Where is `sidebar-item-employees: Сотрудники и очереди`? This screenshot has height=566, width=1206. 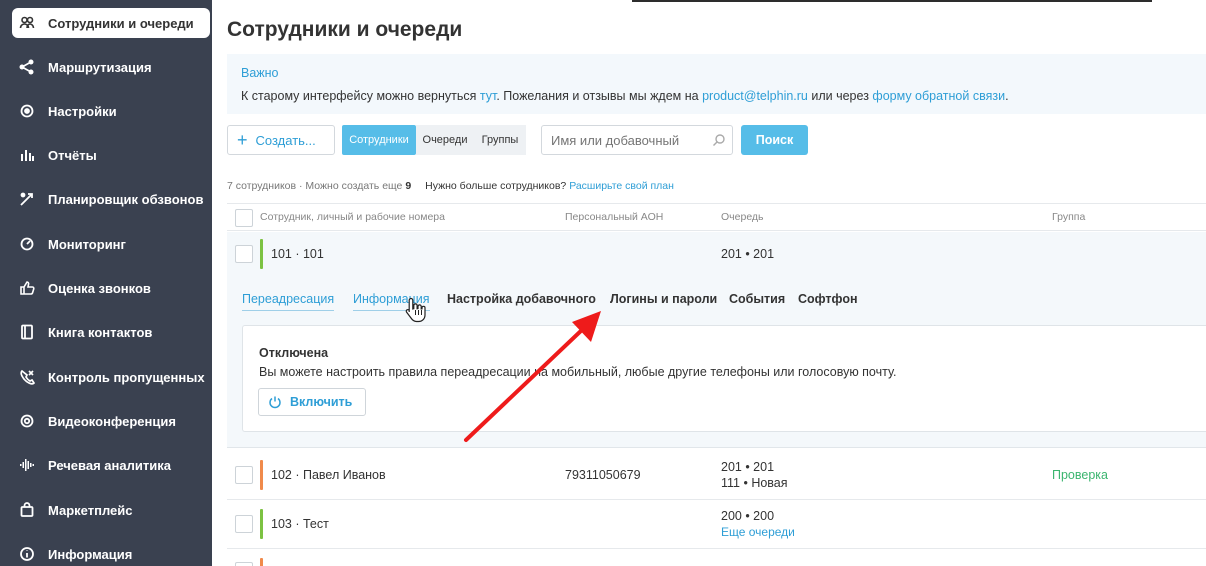 sidebar-item-employees: Сотрудники и очереди is located at coordinates (111, 23).